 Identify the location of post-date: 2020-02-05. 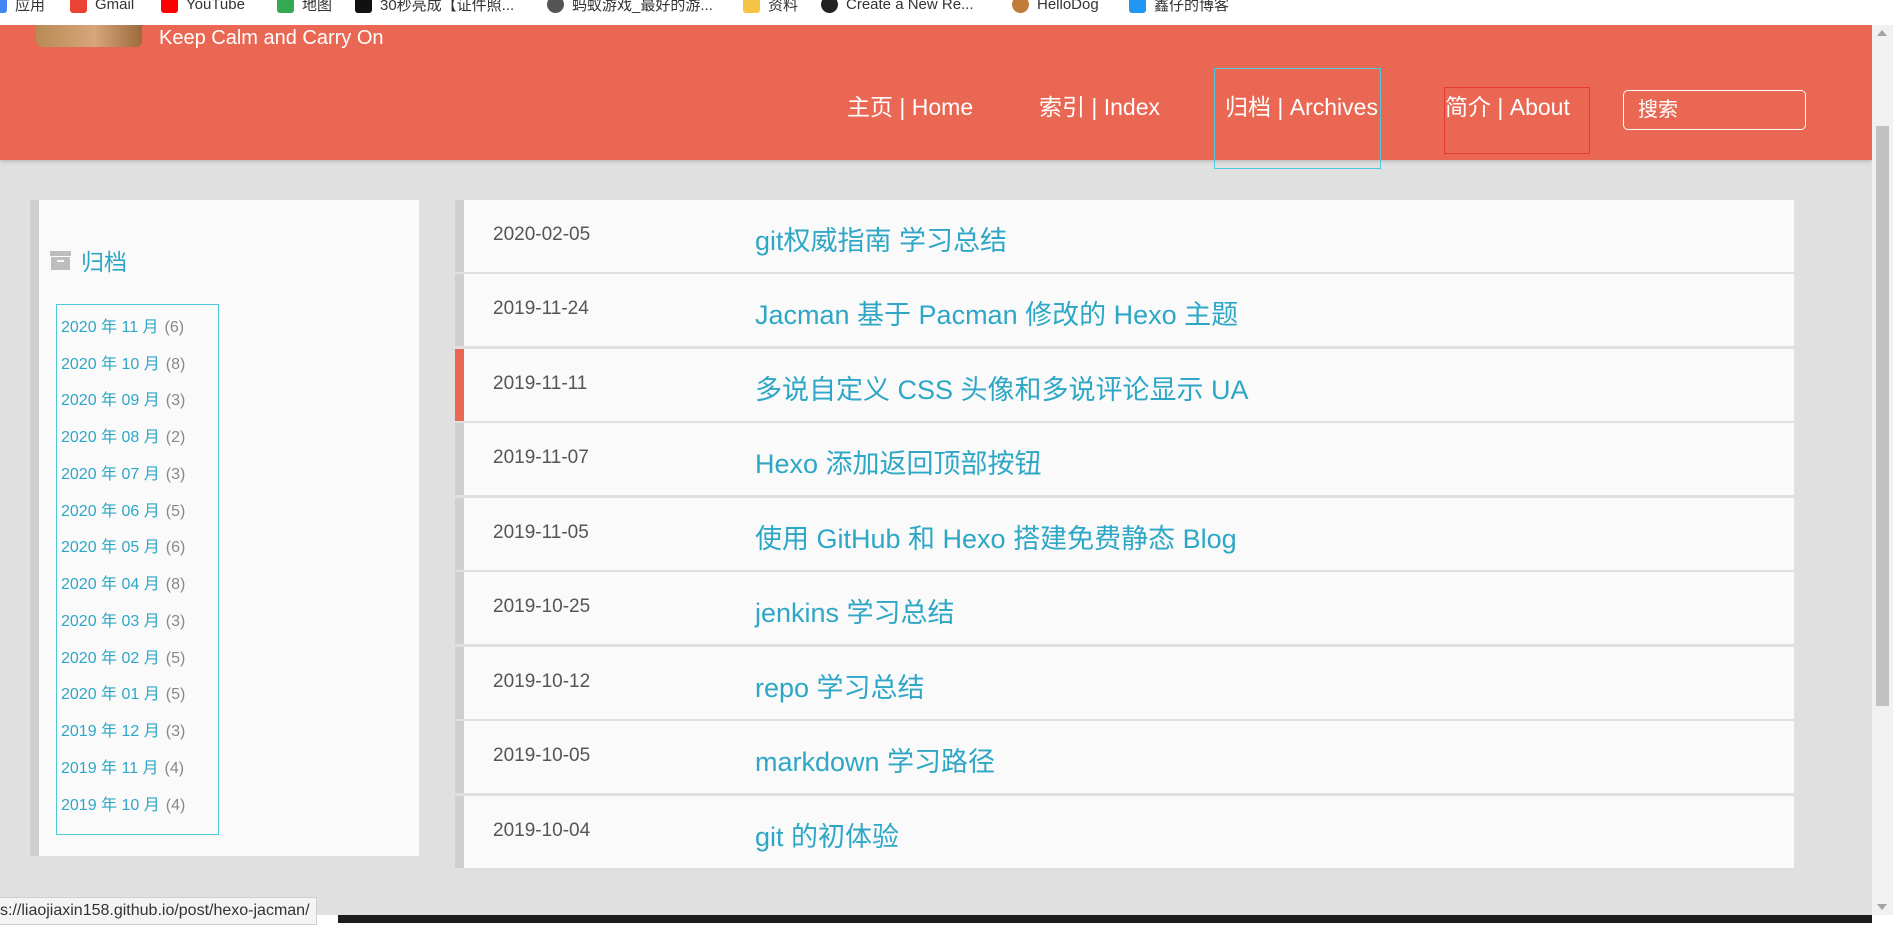
(542, 234).